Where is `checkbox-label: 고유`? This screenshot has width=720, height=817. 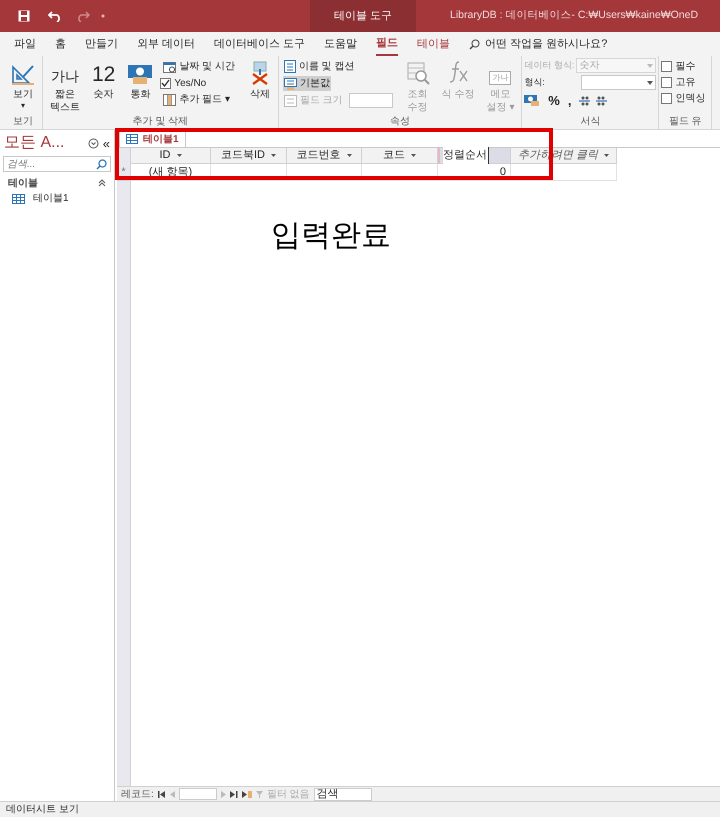 checkbox-label: 고유 is located at coordinates (685, 83).